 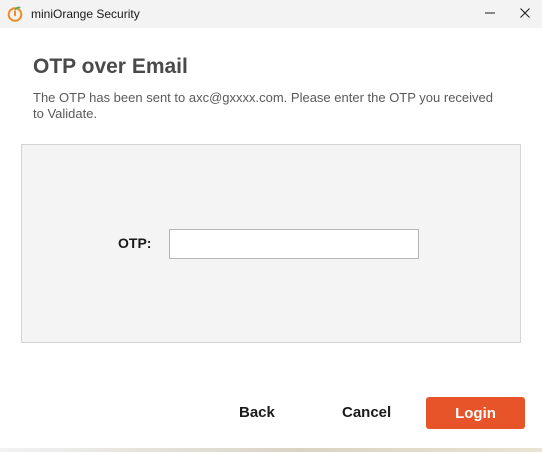 What do you see at coordinates (110, 66) in the screenshot?
I see `page-title: OTP over Email` at bounding box center [110, 66].